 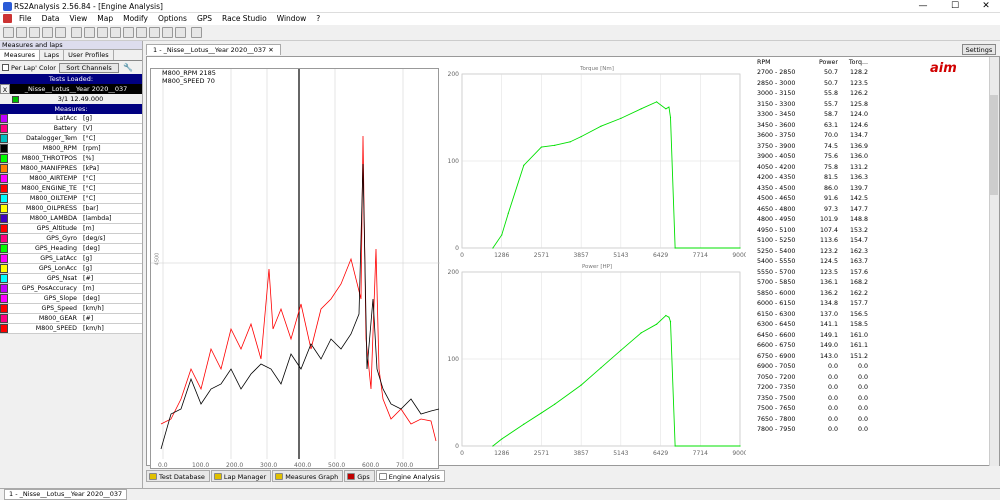 I want to click on close-icon: ✕, so click(x=270, y=50).